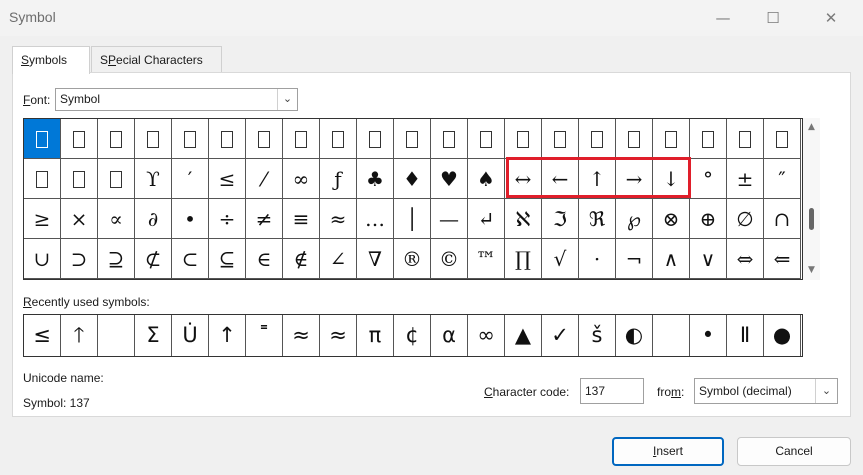 The width and height of the screenshot is (863, 475). Describe the element at coordinates (782, 179) in the screenshot. I see `symbol-cell: ″` at that location.